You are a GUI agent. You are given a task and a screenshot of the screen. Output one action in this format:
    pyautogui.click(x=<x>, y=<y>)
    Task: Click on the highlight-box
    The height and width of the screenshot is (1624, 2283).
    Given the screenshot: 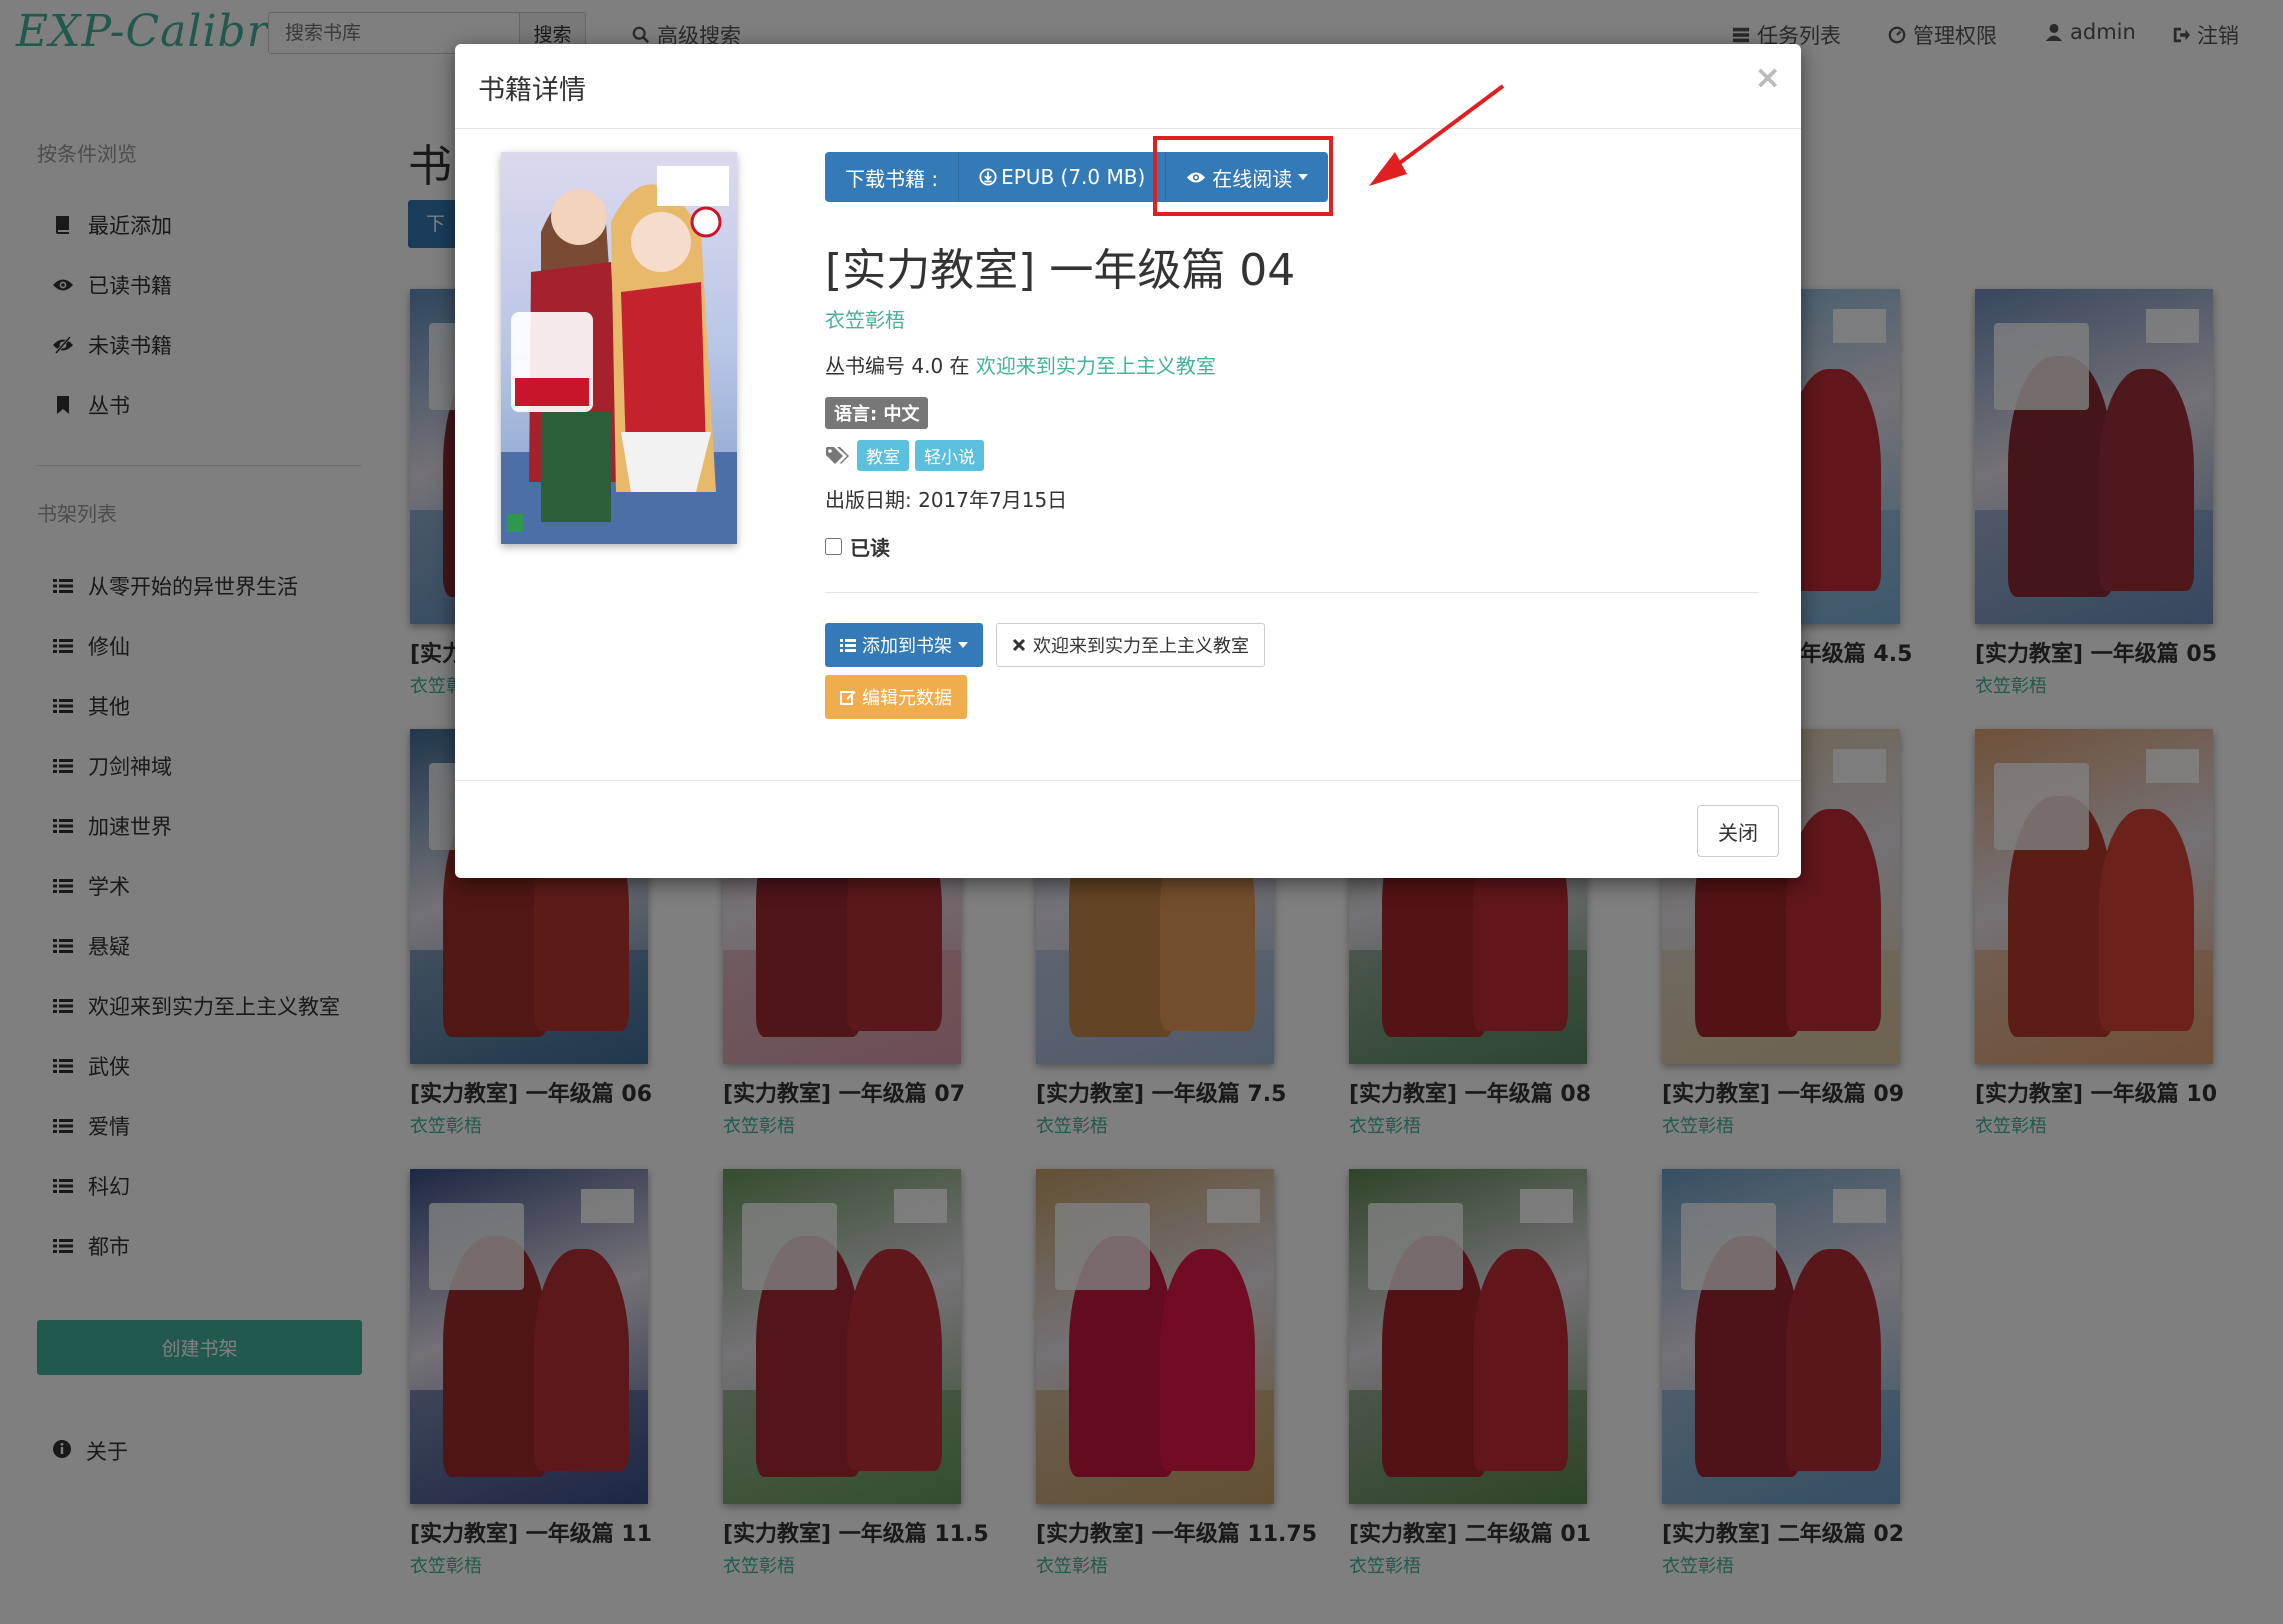 What is the action you would take?
    pyautogui.click(x=1243, y=176)
    